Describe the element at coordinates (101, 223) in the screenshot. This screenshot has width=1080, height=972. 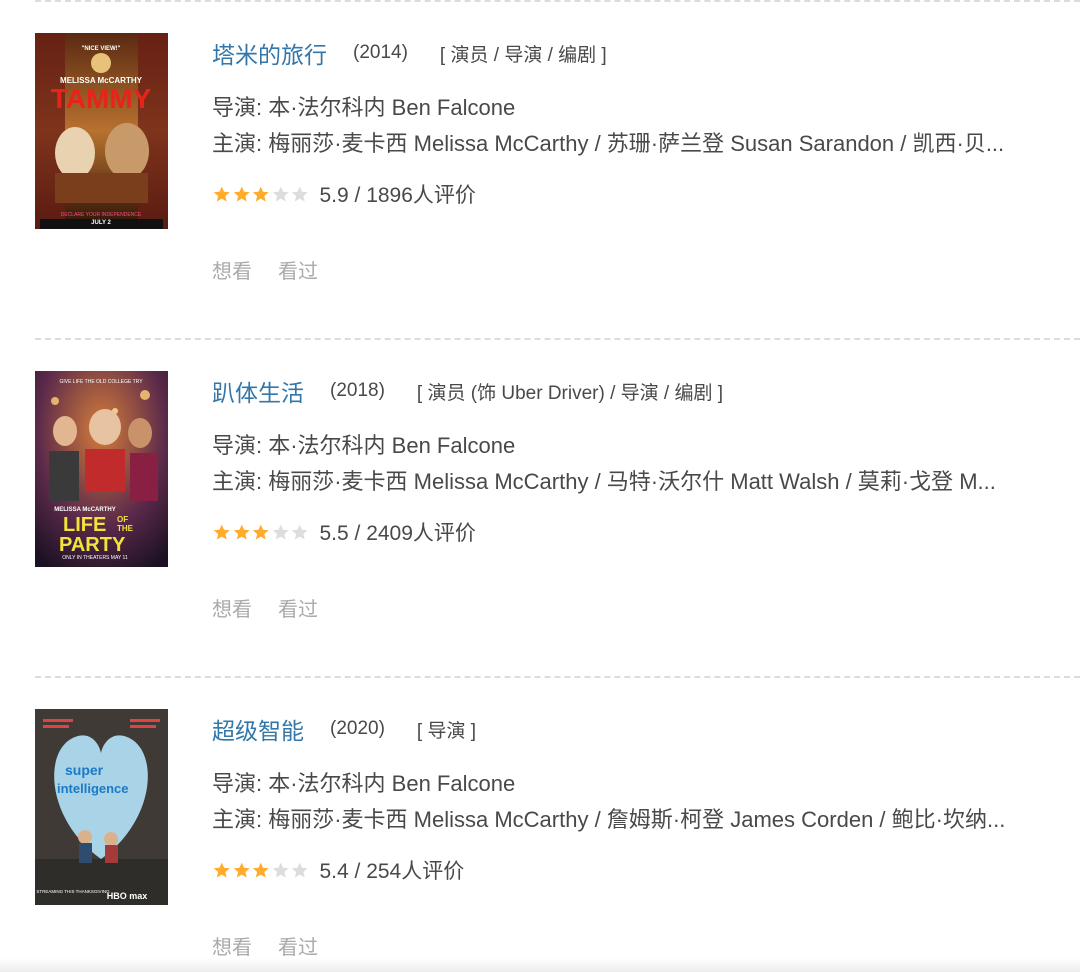
I see `poster-date: JULY 2` at that location.